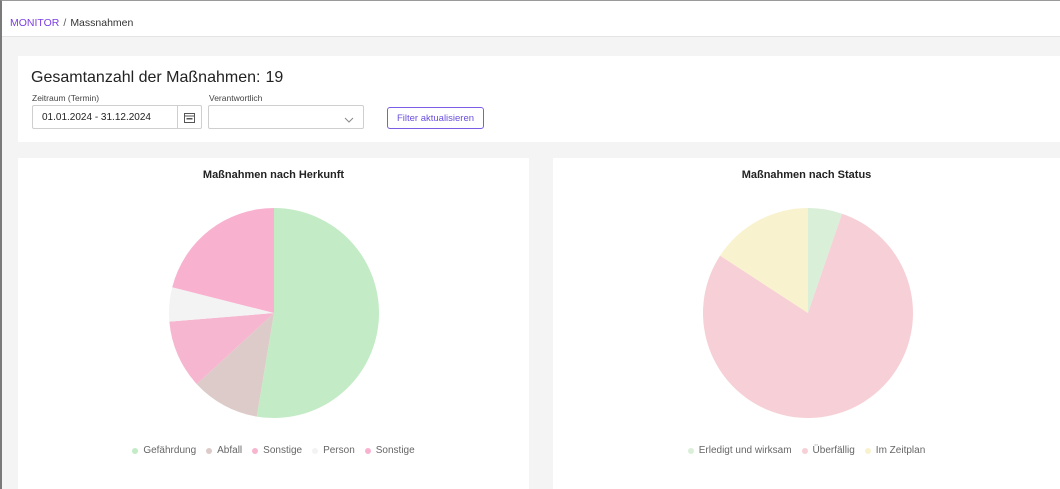  What do you see at coordinates (274, 77) in the screenshot?
I see `total-count: 19` at bounding box center [274, 77].